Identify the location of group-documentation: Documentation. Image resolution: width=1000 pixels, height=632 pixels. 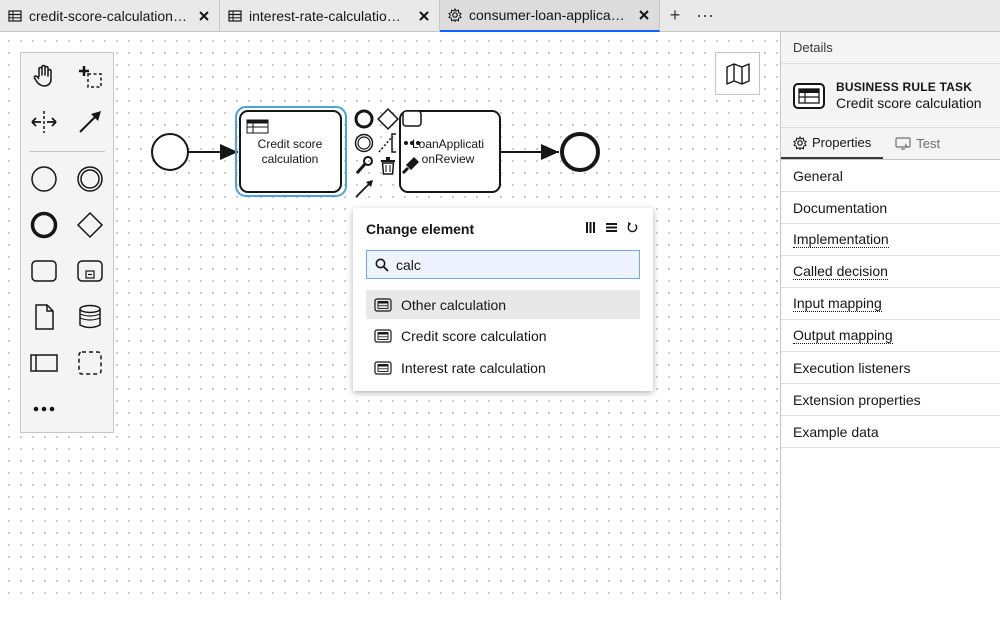
(890, 208).